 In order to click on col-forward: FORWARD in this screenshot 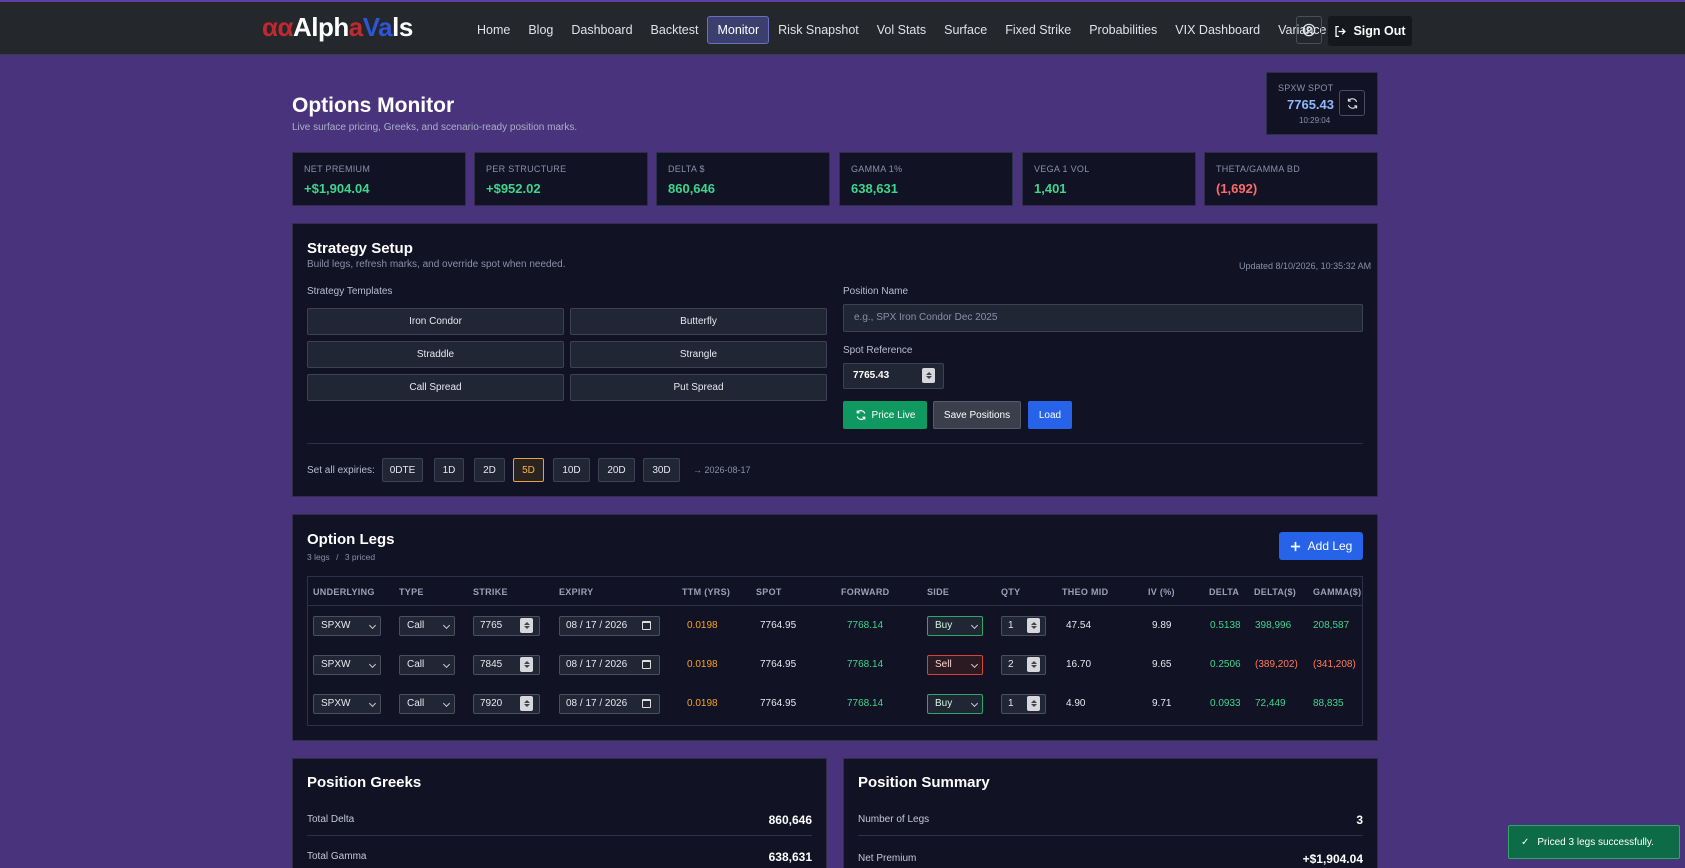, I will do `click(865, 592)`.